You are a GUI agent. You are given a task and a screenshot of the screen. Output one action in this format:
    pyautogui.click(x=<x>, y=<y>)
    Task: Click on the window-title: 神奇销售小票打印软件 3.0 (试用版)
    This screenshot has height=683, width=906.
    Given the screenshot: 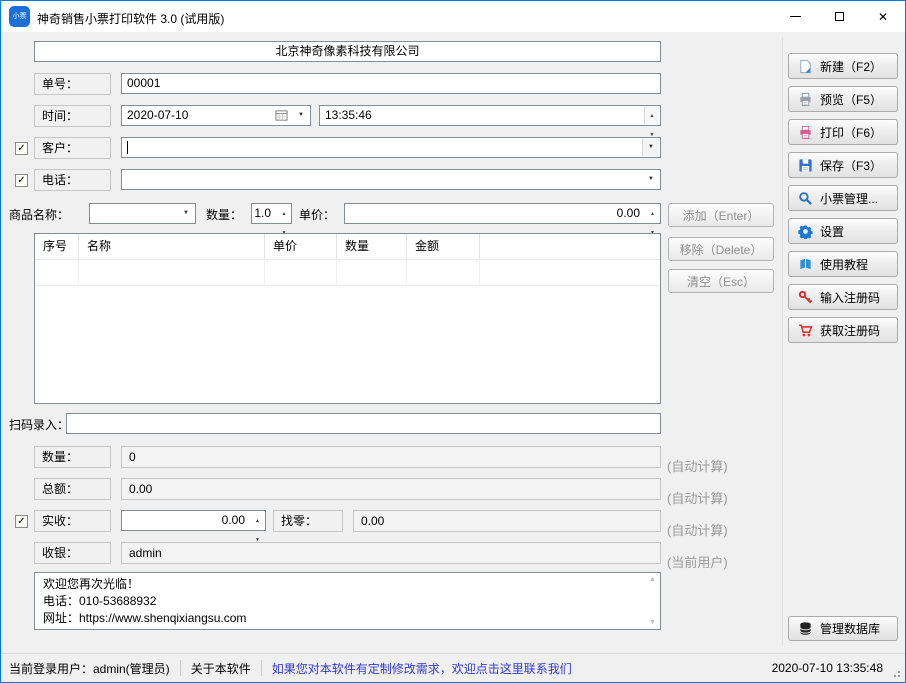 What is the action you would take?
    pyautogui.click(x=131, y=19)
    